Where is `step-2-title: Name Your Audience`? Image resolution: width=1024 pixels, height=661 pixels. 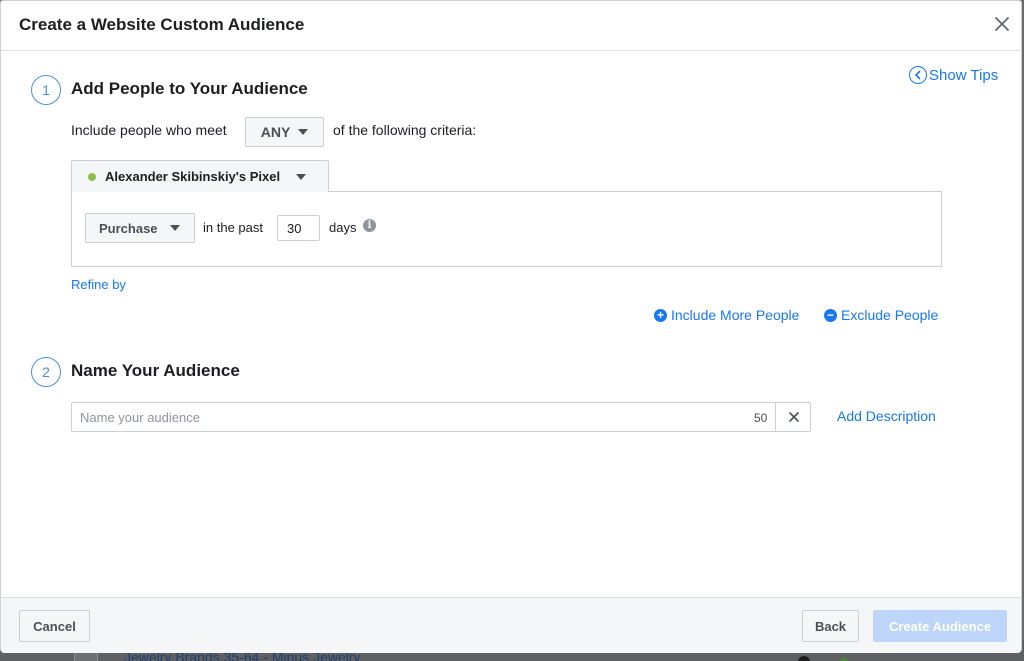
step-2-title: Name Your Audience is located at coordinates (155, 370).